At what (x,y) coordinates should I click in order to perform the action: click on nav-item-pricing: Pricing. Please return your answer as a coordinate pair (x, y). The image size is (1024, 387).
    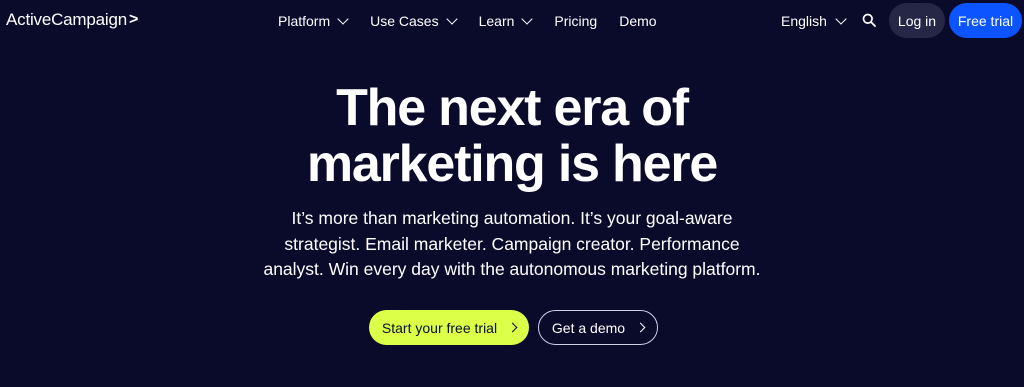
    Looking at the image, I should click on (575, 21).